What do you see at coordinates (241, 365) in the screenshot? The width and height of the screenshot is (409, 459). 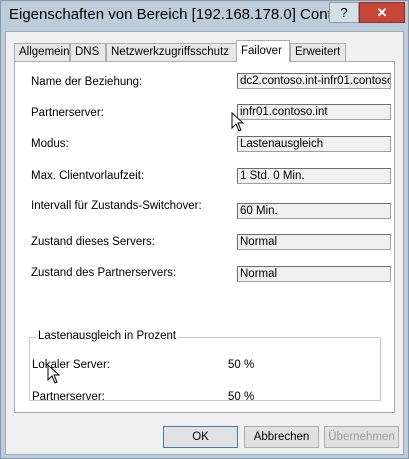 I see `local-server-percent: 50 %` at bounding box center [241, 365].